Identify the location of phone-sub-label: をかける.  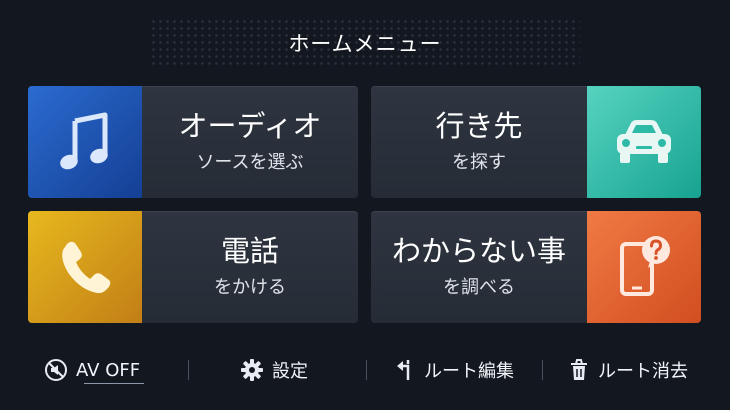
(250, 287).